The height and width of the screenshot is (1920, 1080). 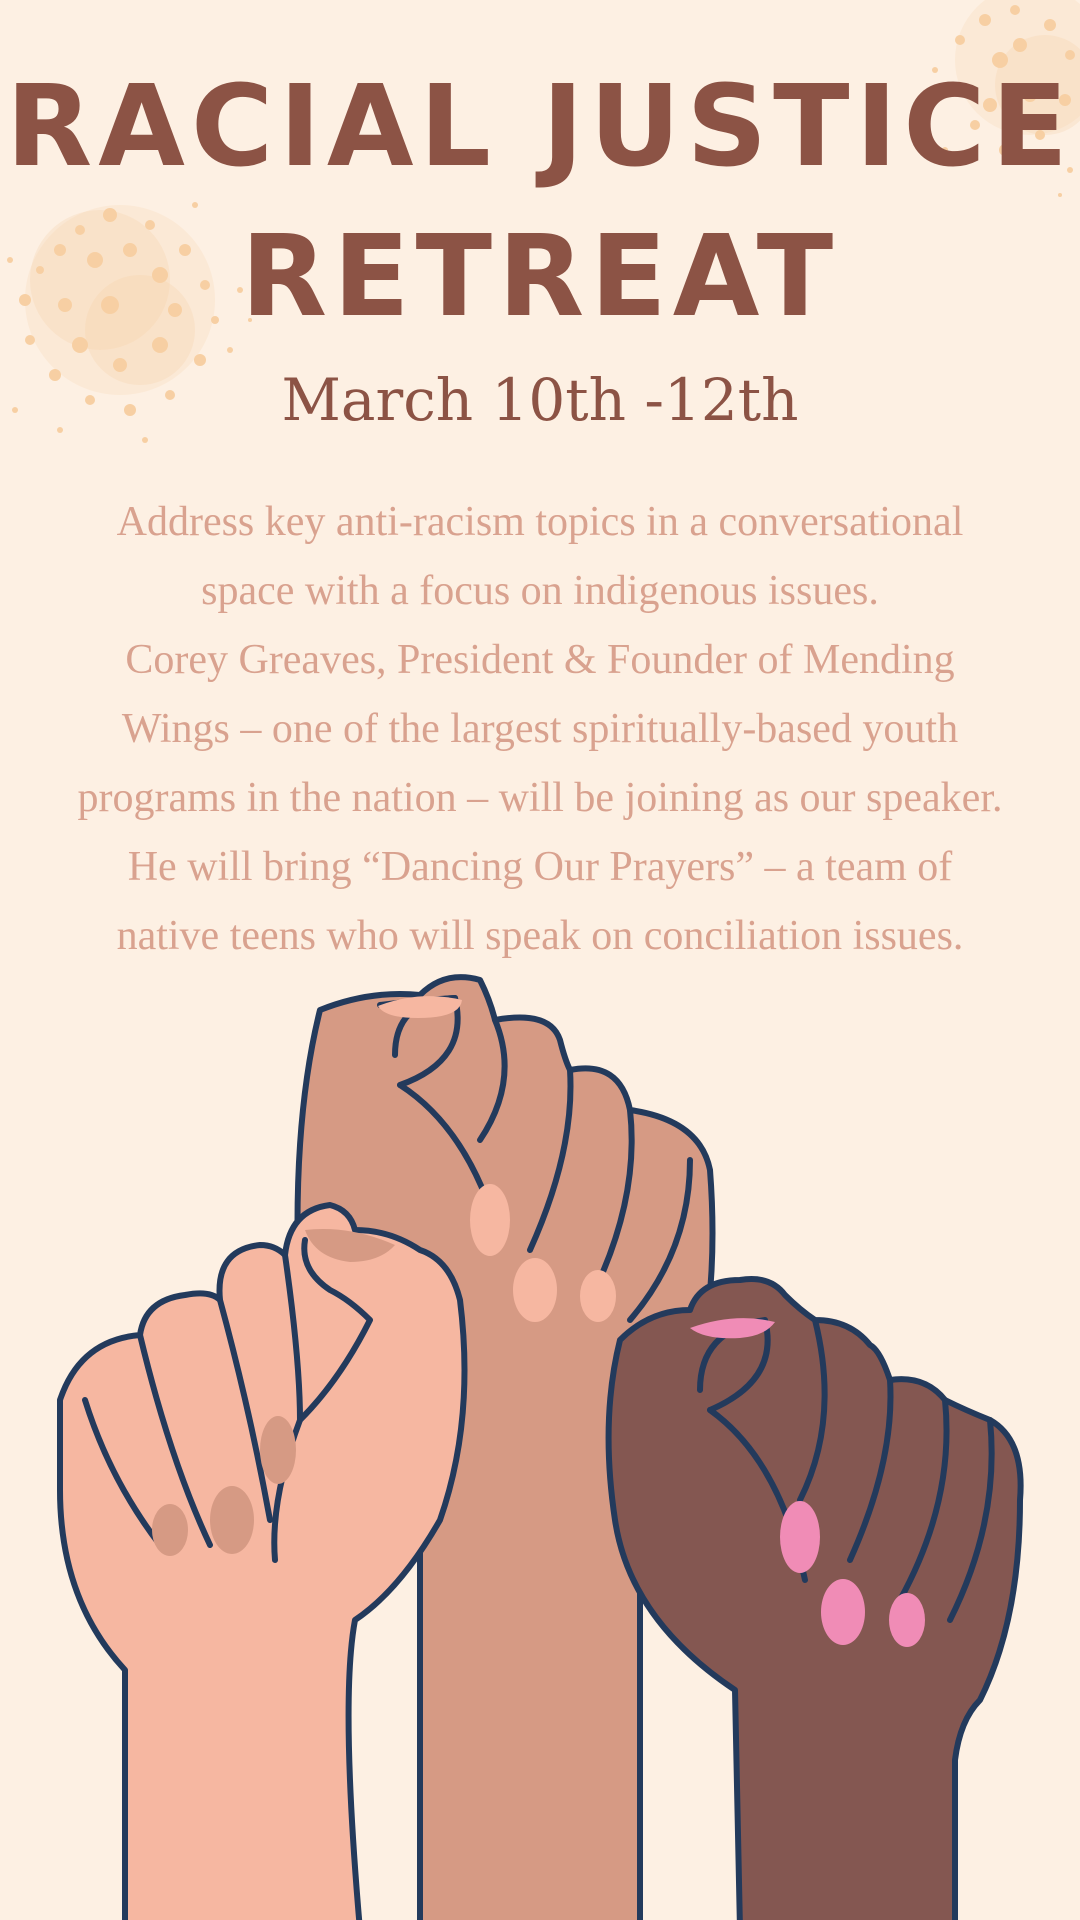 I want to click on fist-light, so click(x=262, y=1561).